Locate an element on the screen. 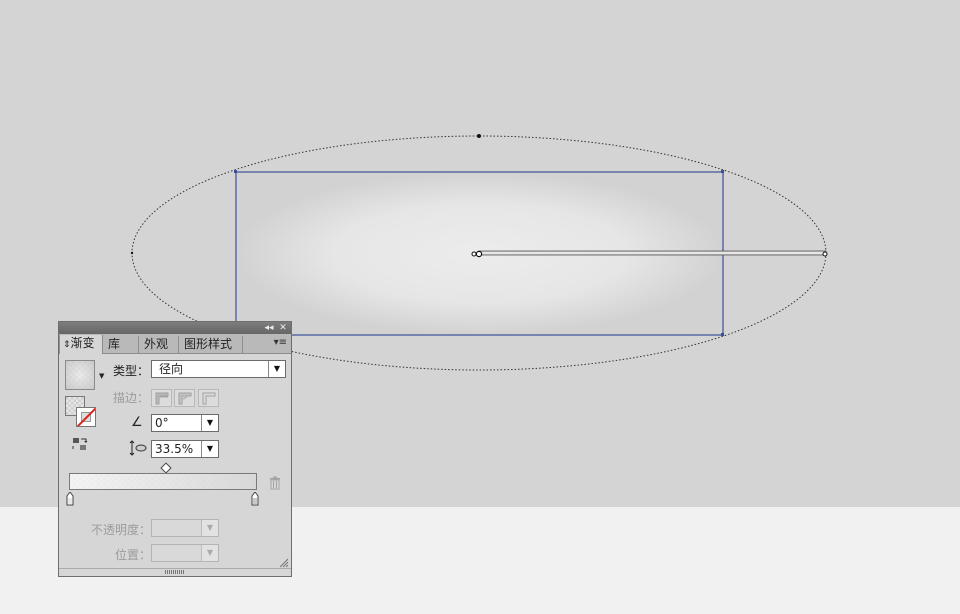 This screenshot has height=614, width=960. tab-appearance: 外观 is located at coordinates (159, 344).